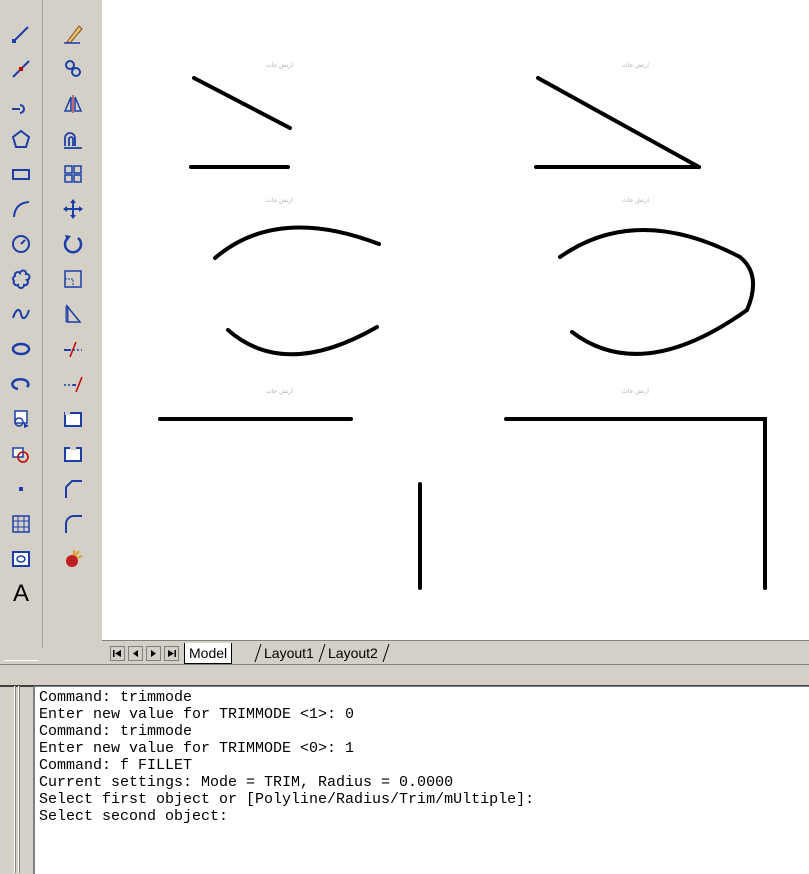 Image resolution: width=809 pixels, height=874 pixels. What do you see at coordinates (635, 503) in the screenshot?
I see `corner-after-fillet` at bounding box center [635, 503].